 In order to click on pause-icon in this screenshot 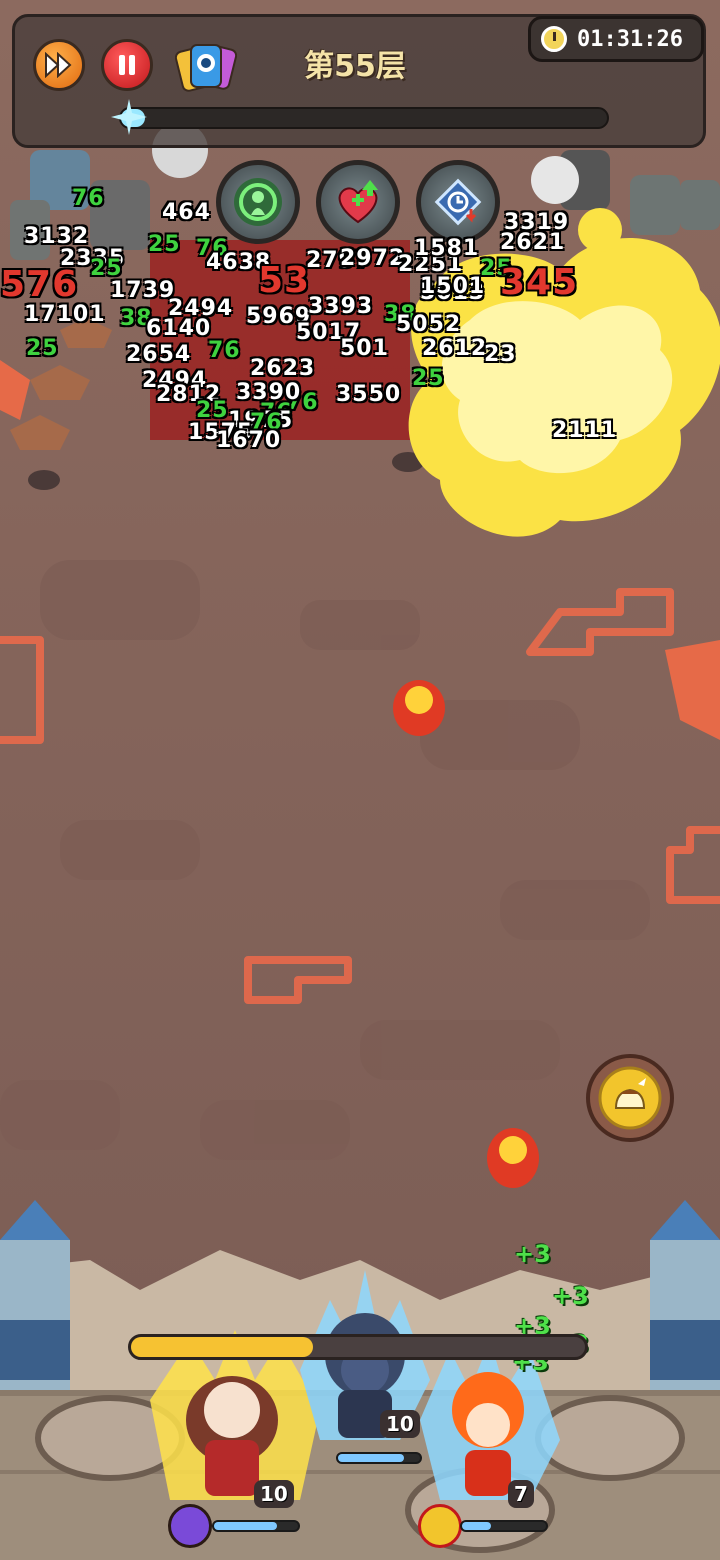, I will do `click(127, 65)`.